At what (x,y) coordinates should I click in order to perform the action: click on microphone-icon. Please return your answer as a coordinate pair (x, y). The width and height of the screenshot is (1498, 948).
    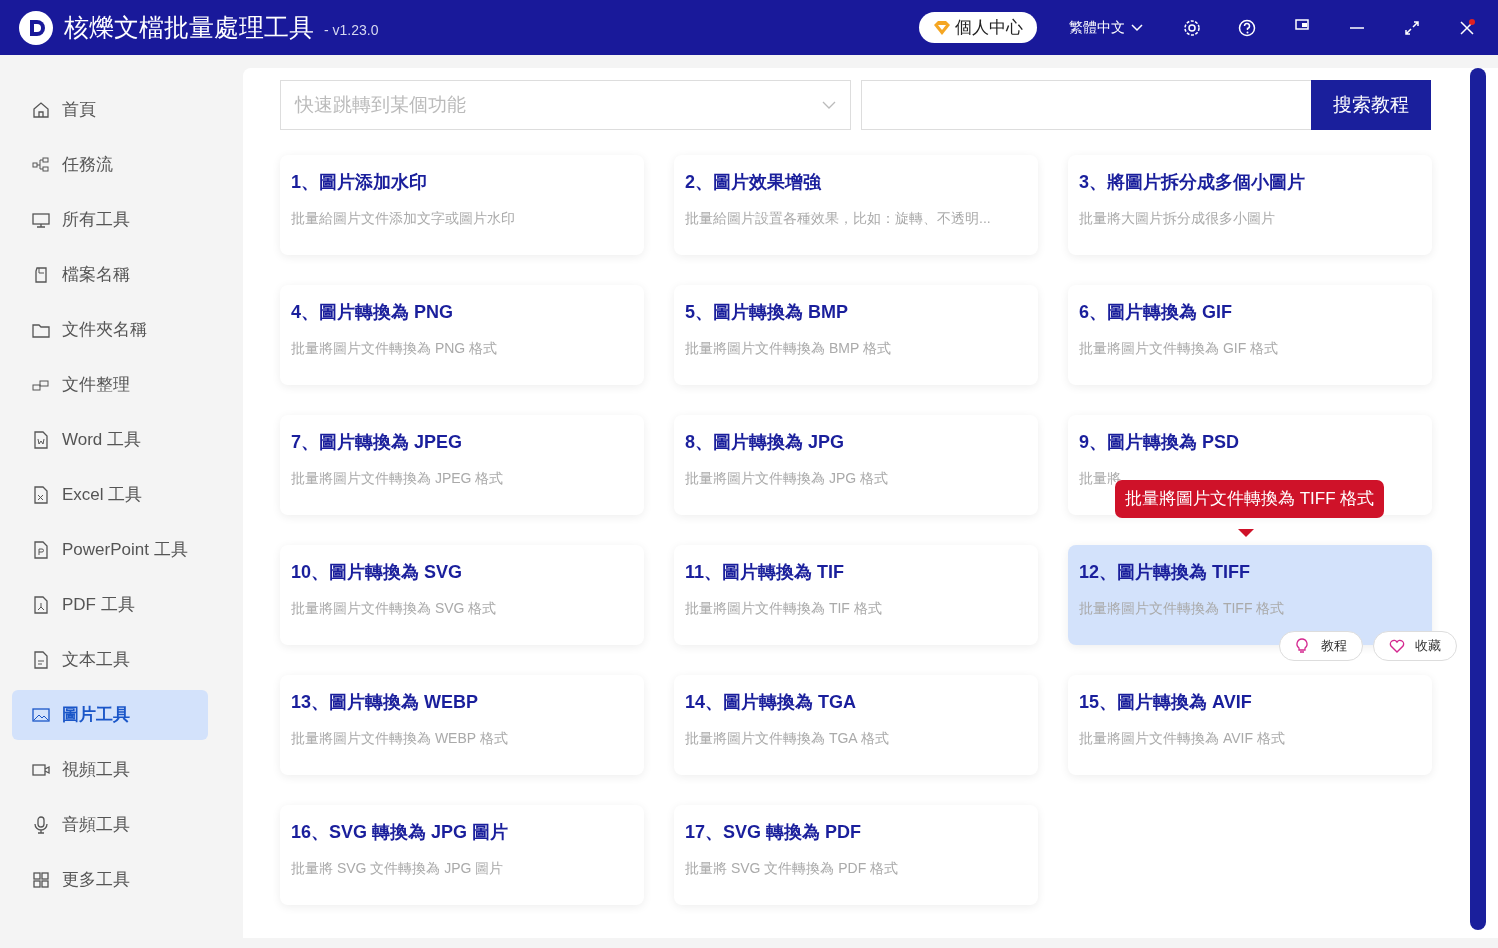
    Looking at the image, I should click on (41, 825).